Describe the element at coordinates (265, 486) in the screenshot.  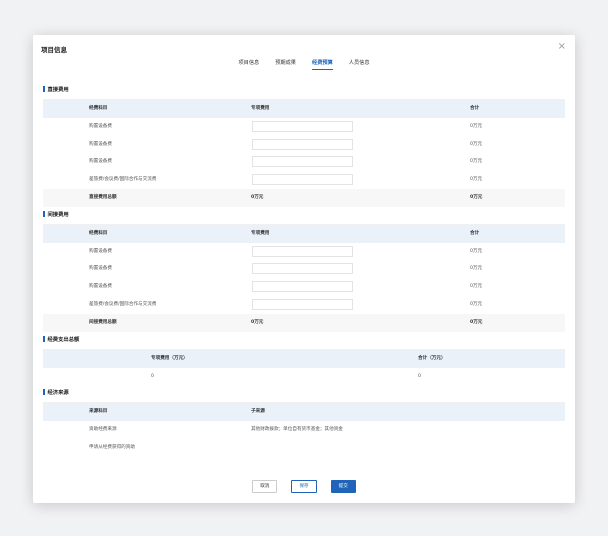
I see `cancel-button: 取消` at that location.